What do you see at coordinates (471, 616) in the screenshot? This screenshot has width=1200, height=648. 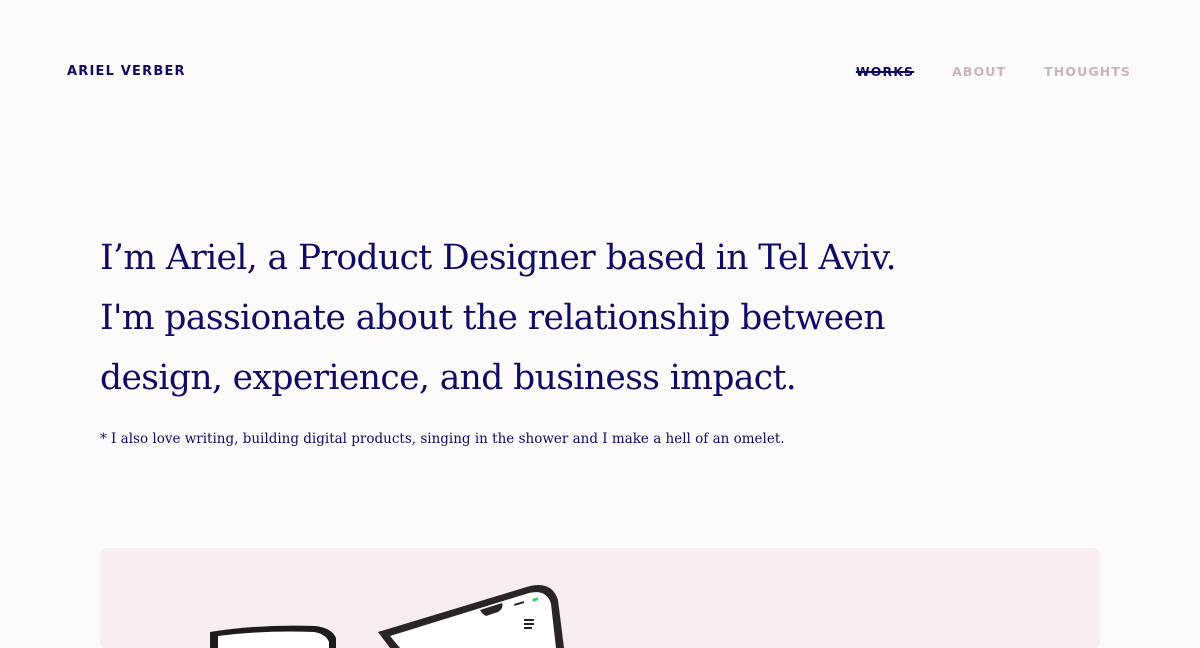 I see `phone-mockup-right` at bounding box center [471, 616].